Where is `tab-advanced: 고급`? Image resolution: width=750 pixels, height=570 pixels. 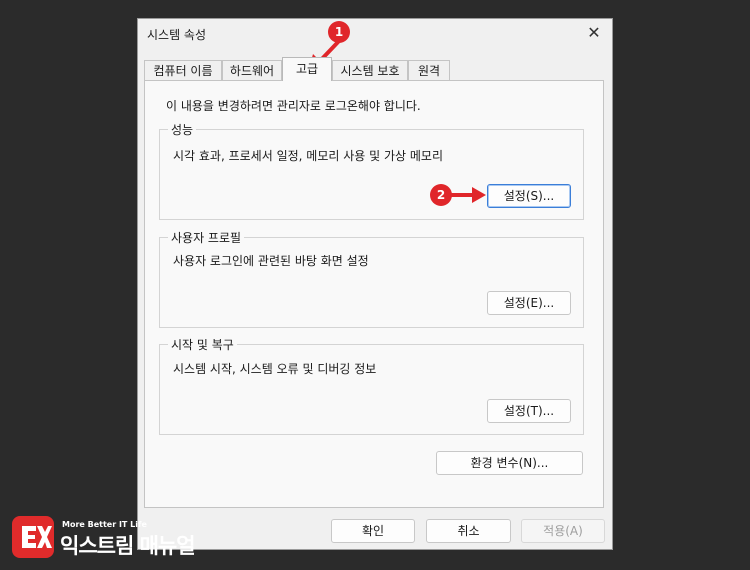 tab-advanced: 고급 is located at coordinates (307, 69).